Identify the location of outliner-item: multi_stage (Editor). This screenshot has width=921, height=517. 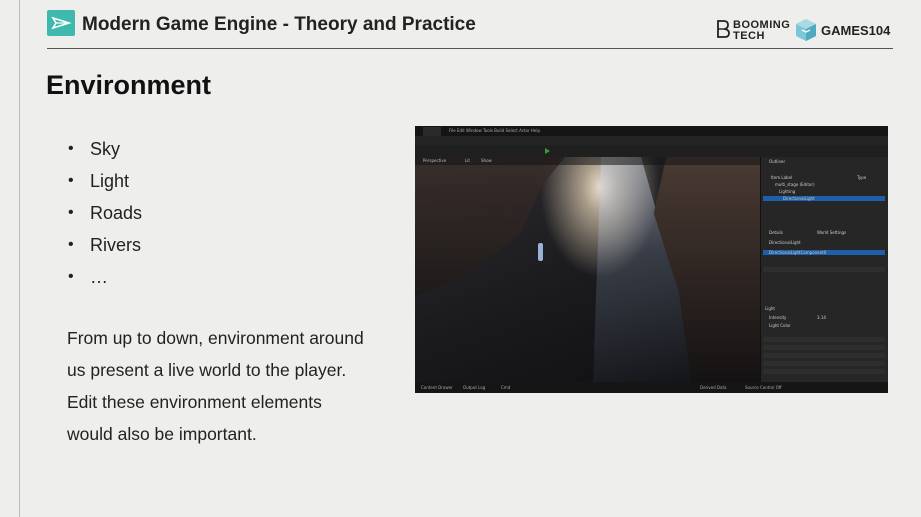
(795, 184).